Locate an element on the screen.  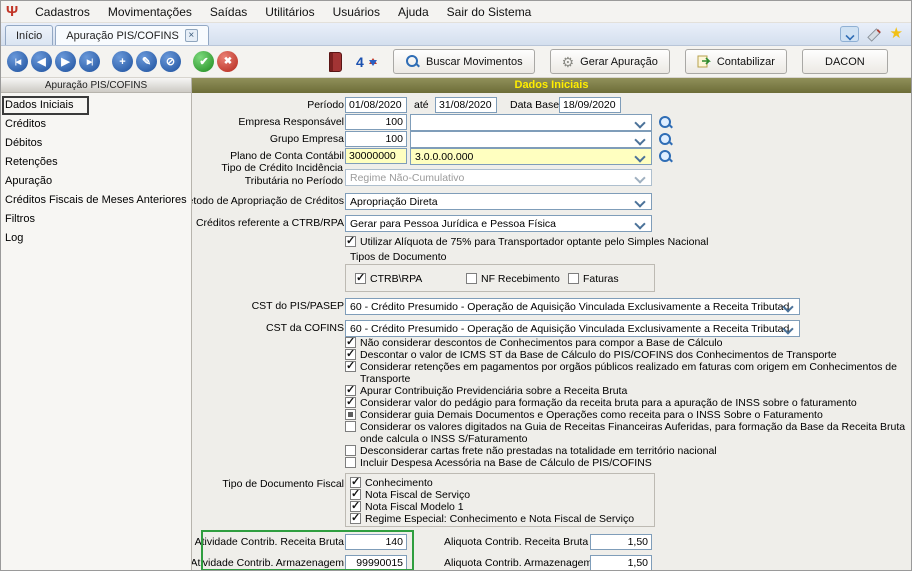
sidebar-item-debitos: Débitos is located at coordinates (96, 143).